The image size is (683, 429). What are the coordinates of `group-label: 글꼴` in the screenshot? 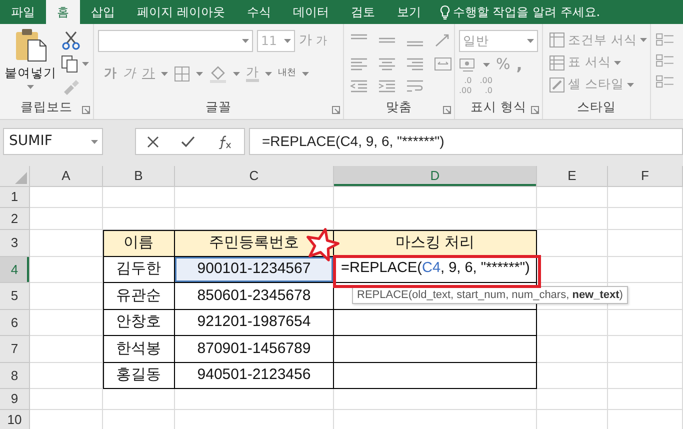 It's located at (218, 107).